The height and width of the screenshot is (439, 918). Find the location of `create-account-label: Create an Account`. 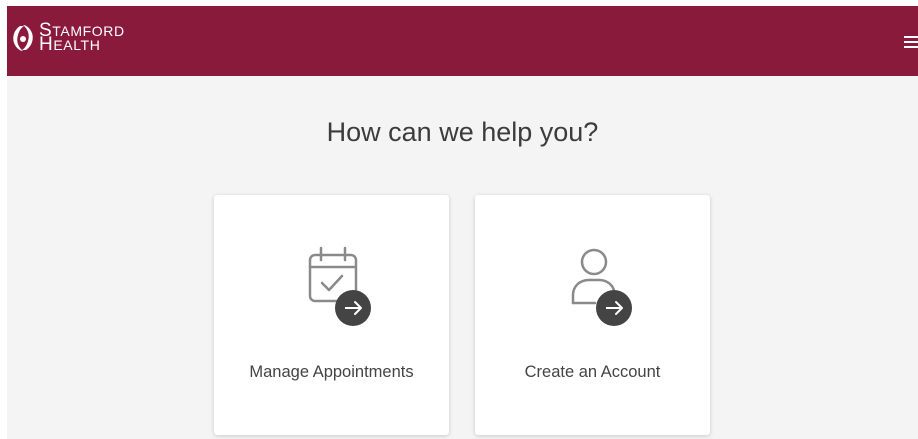

create-account-label: Create an Account is located at coordinates (592, 372).